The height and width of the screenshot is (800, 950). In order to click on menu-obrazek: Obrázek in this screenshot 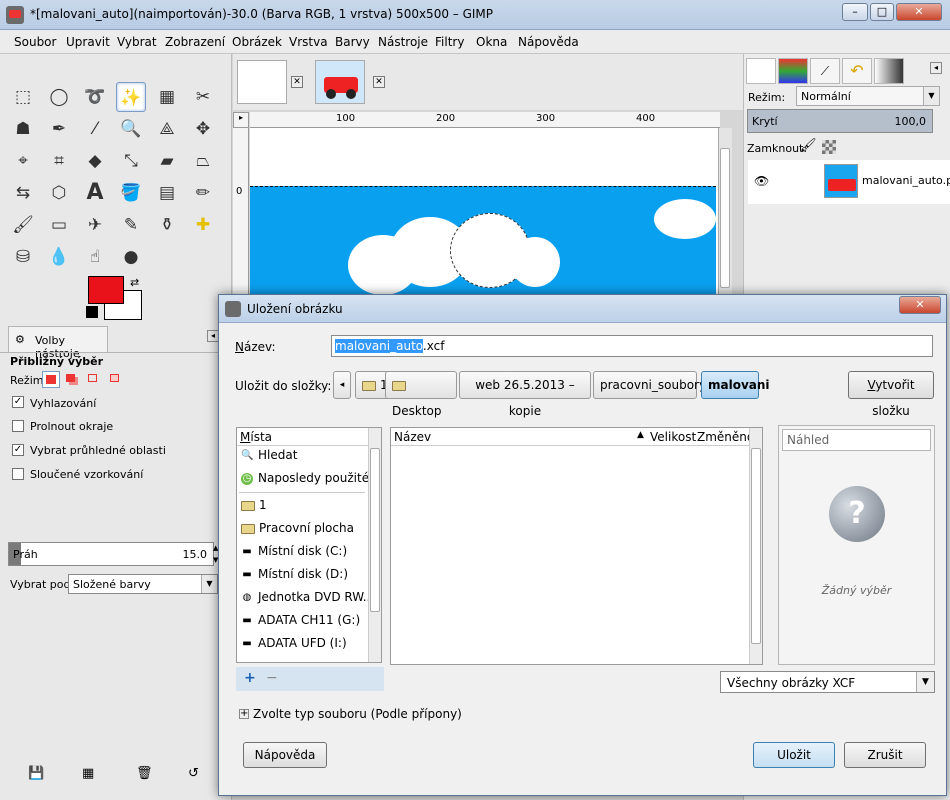, I will do `click(257, 42)`.